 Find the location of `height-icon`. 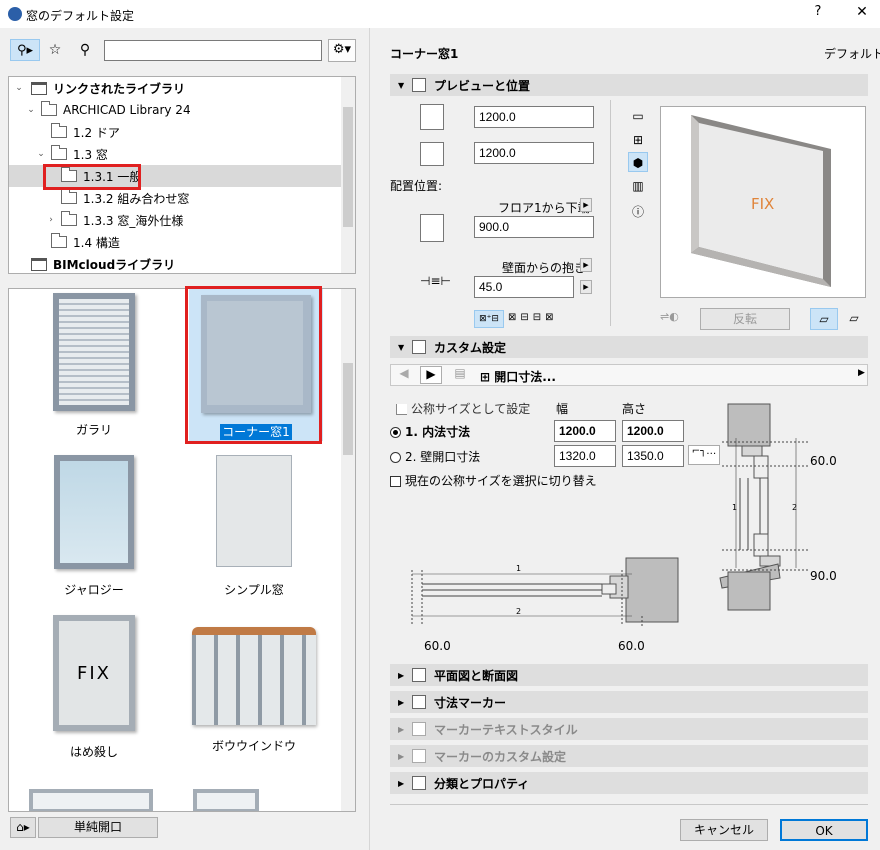

height-icon is located at coordinates (432, 154).